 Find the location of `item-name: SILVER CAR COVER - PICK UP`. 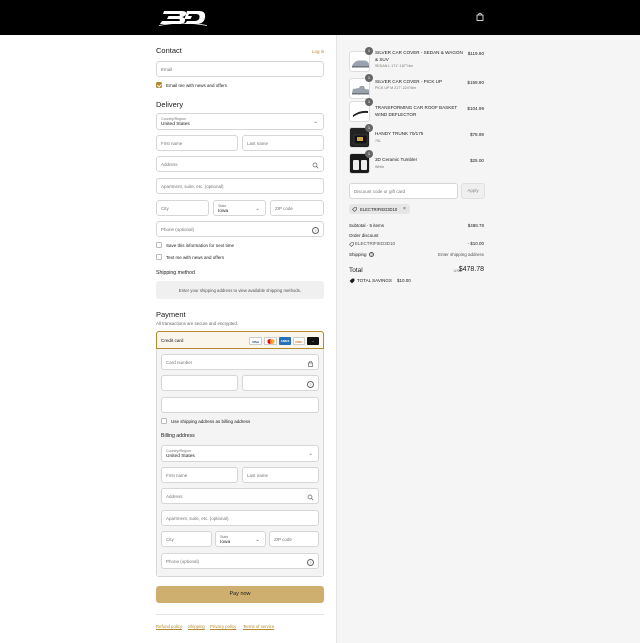

item-name: SILVER CAR COVER - PICK UP is located at coordinates (409, 81).